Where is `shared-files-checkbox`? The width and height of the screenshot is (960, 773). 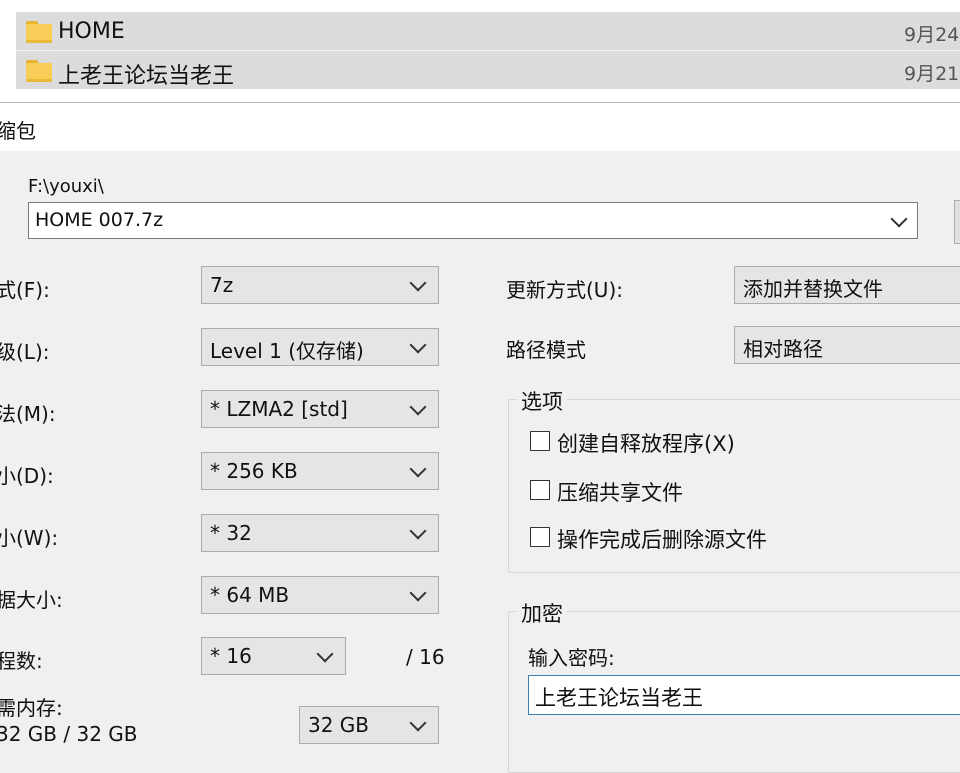 shared-files-checkbox is located at coordinates (540, 490).